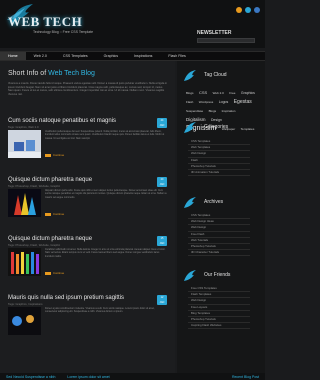 Image resolution: width=320 pixels, height=380 pixels. Describe the element at coordinates (23, 127) in the screenshot. I see `post-meta: Tags: Graphics, Web 2.0` at that location.